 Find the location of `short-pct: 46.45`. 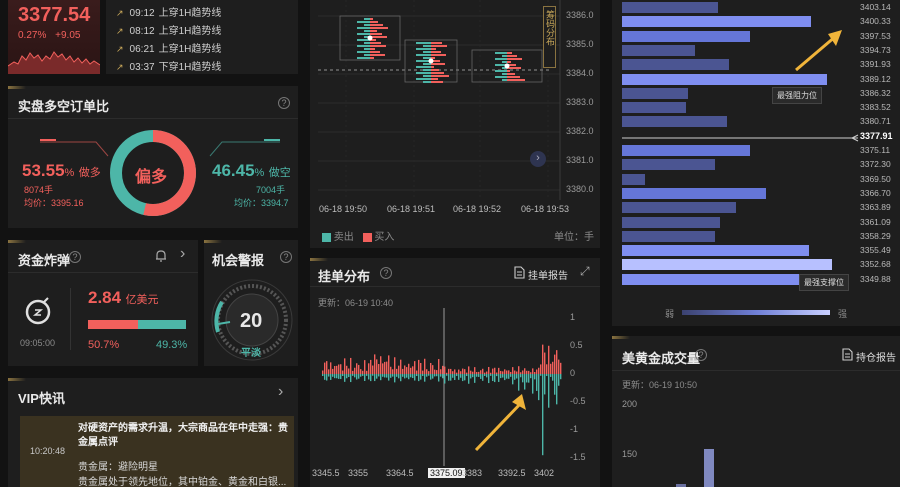

short-pct: 46.45 is located at coordinates (233, 170).